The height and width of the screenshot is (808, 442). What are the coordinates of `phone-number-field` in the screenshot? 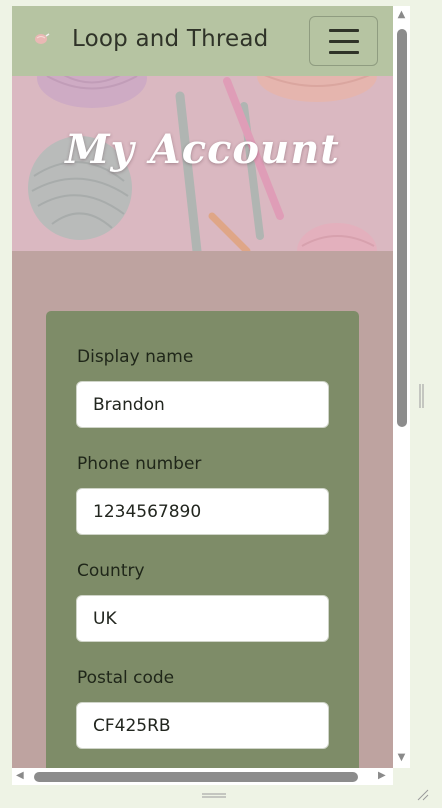 It's located at (202, 511).